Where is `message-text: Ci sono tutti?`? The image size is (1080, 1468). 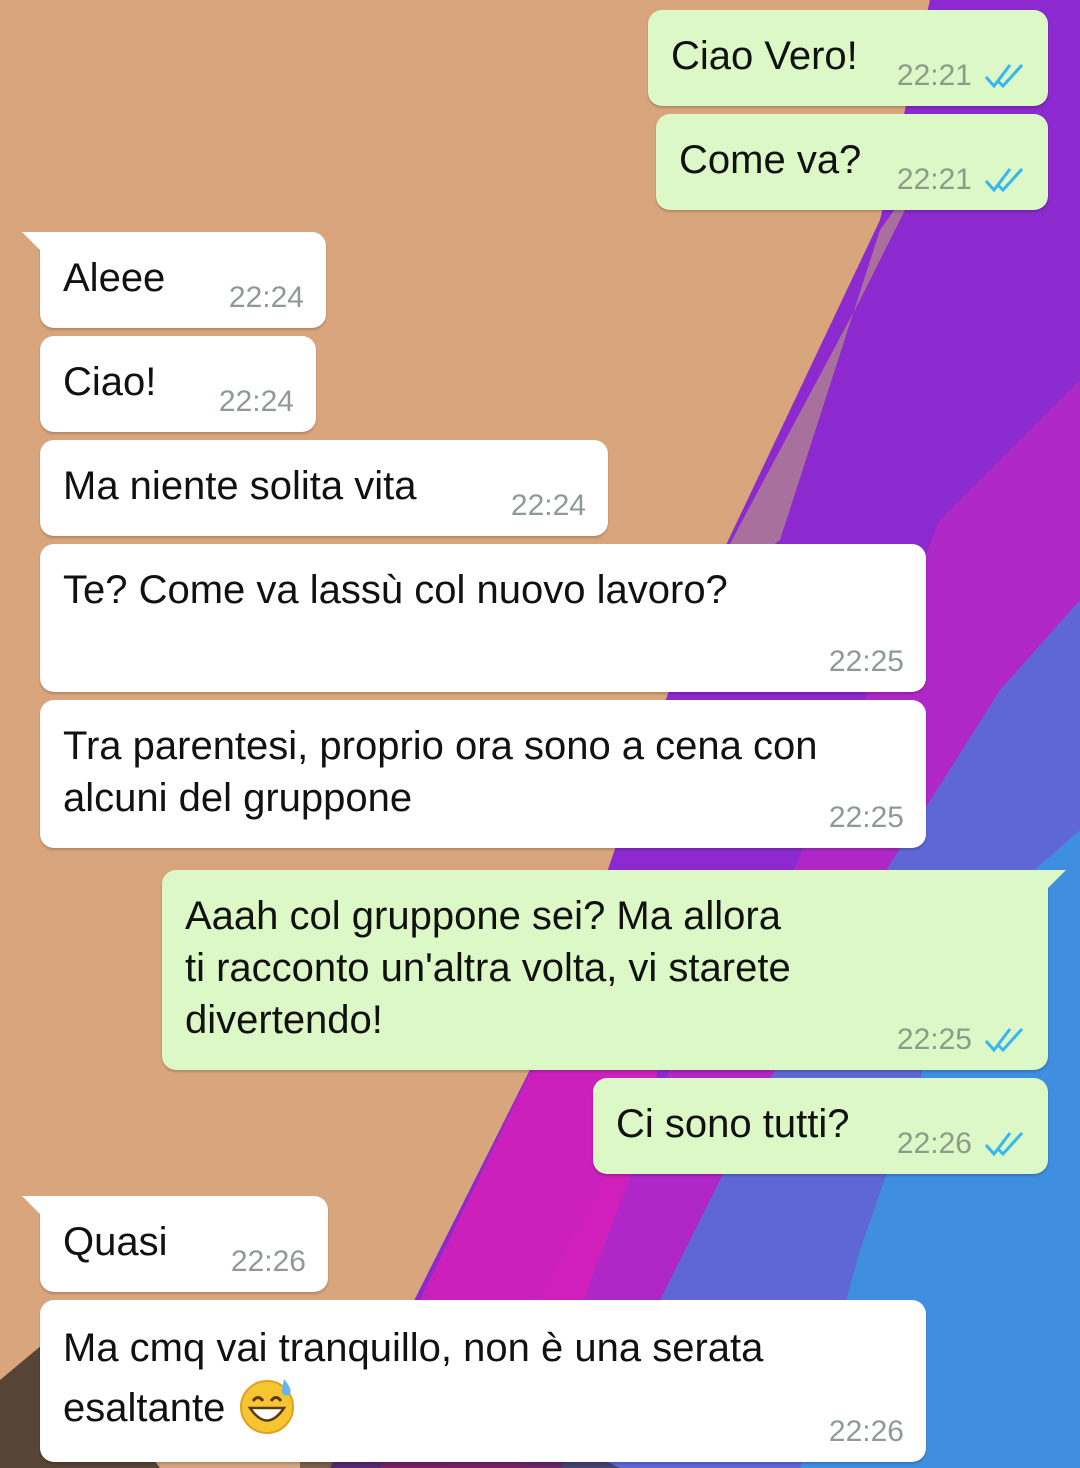 message-text: Ci sono tutti? is located at coordinates (733, 1124).